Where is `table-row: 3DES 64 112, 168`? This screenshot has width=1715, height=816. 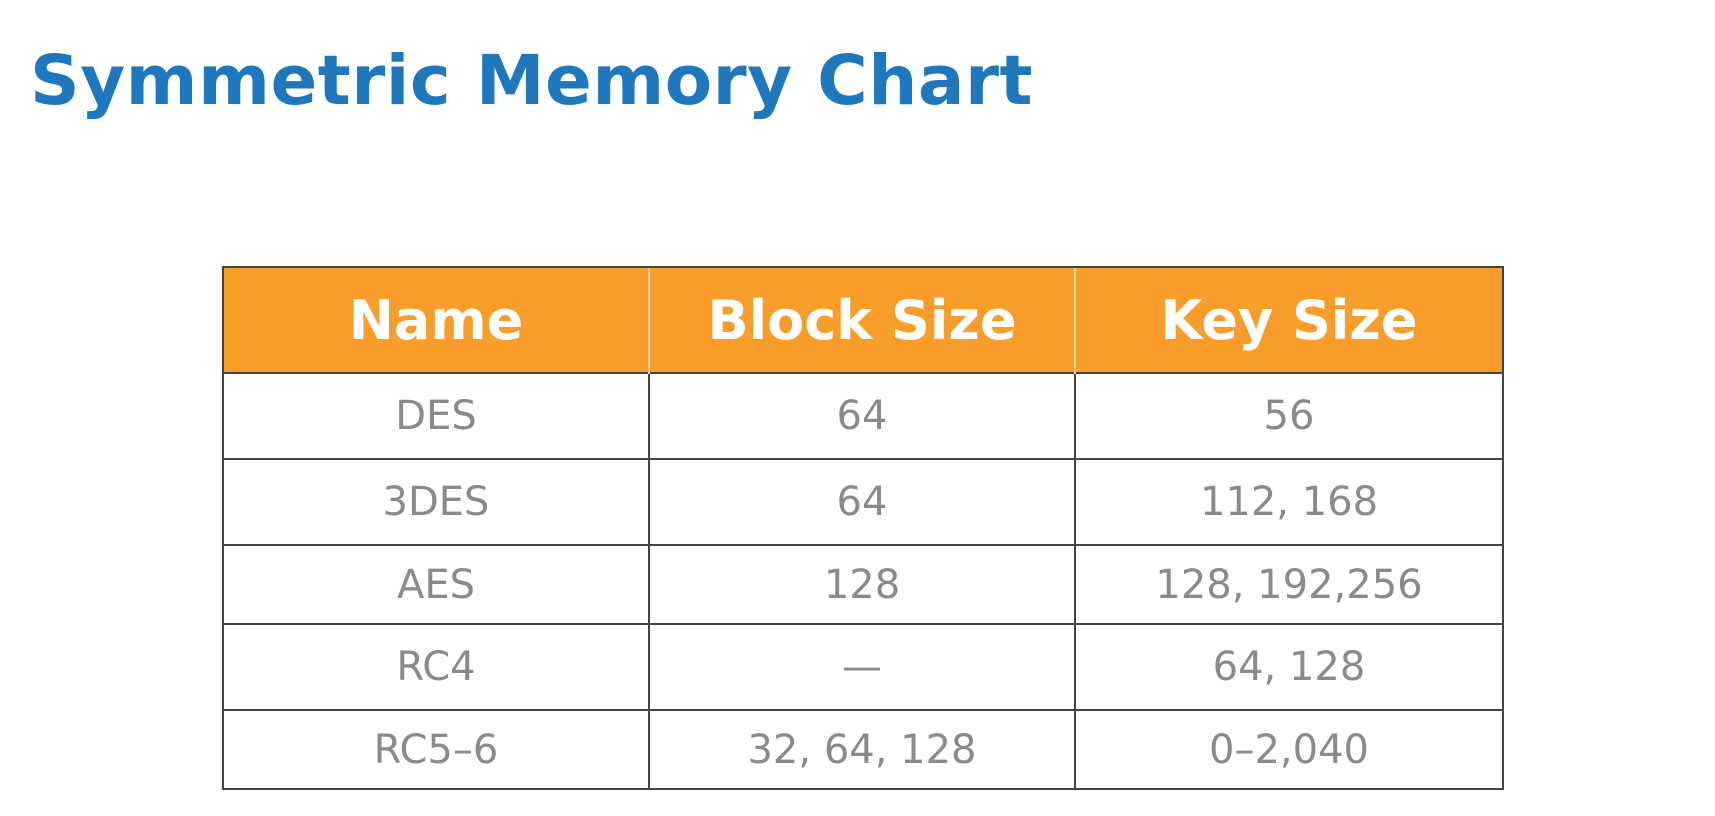 table-row: 3DES 64 112, 168 is located at coordinates (863, 502).